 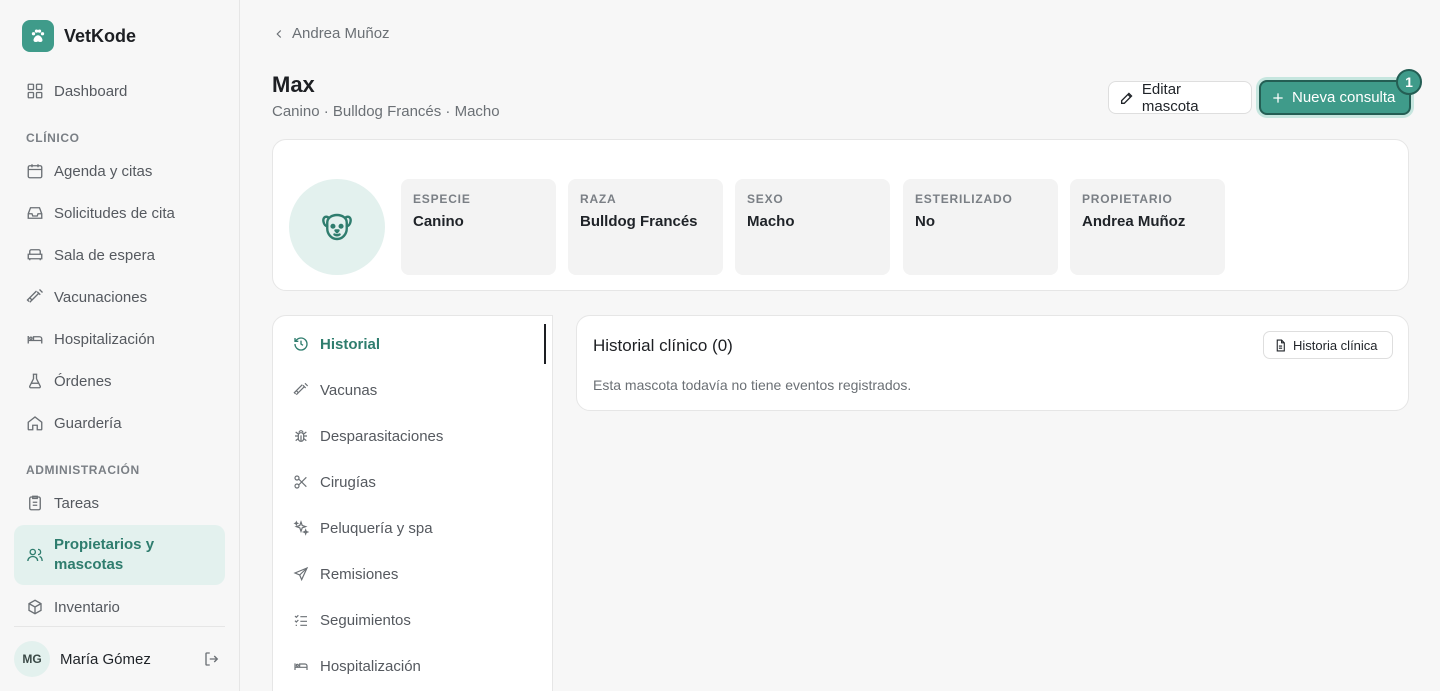 What do you see at coordinates (418, 620) in the screenshot?
I see `tab-seguimientos: Seguimientos` at bounding box center [418, 620].